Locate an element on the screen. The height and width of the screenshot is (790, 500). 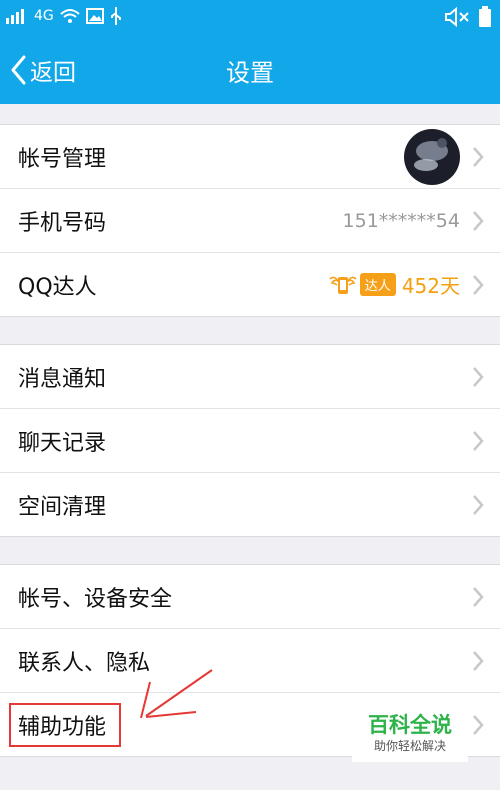
row-label: 手机号码 is located at coordinates (62, 223).